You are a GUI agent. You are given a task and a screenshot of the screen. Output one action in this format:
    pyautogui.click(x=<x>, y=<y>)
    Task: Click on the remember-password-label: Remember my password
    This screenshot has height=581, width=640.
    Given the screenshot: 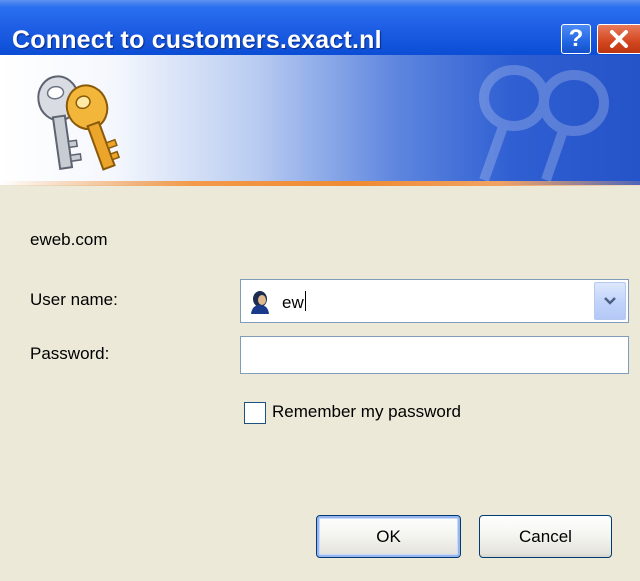 What is the action you would take?
    pyautogui.click(x=366, y=412)
    